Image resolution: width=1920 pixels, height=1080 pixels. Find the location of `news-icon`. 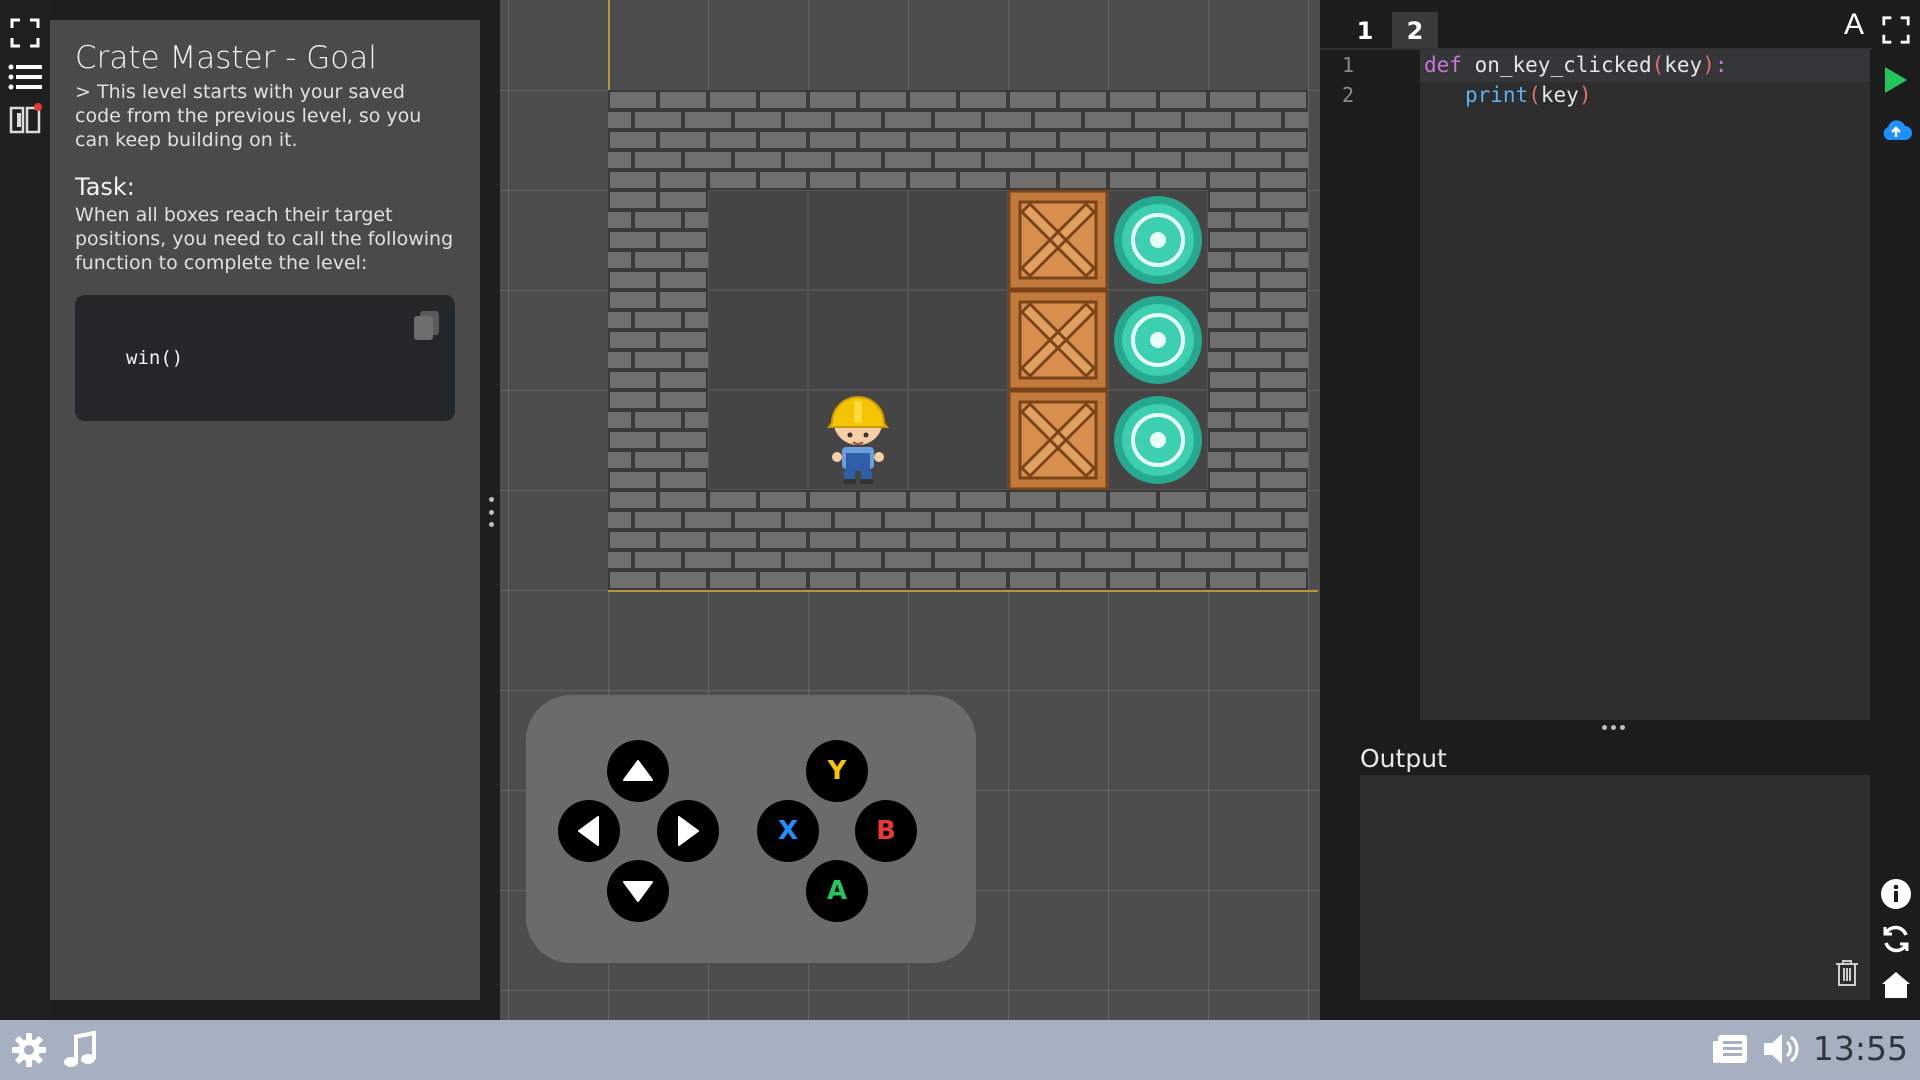

news-icon is located at coordinates (1730, 1051).